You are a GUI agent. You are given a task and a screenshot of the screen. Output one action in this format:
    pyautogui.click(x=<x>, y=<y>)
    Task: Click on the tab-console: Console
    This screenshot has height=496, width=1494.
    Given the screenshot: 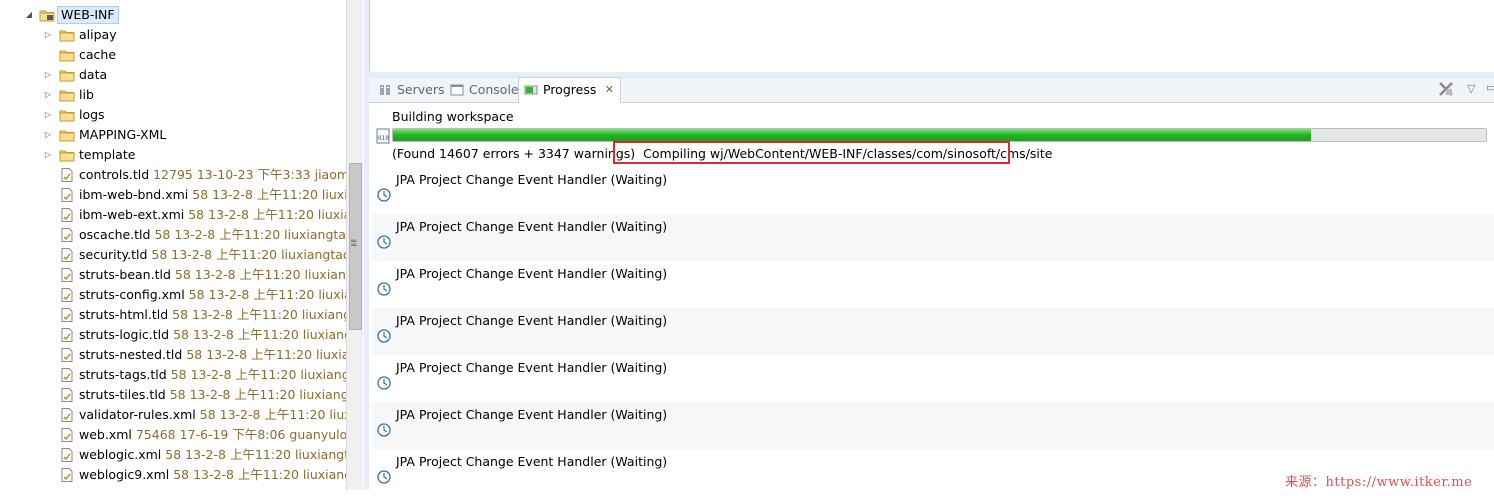 What is the action you would take?
    pyautogui.click(x=482, y=90)
    